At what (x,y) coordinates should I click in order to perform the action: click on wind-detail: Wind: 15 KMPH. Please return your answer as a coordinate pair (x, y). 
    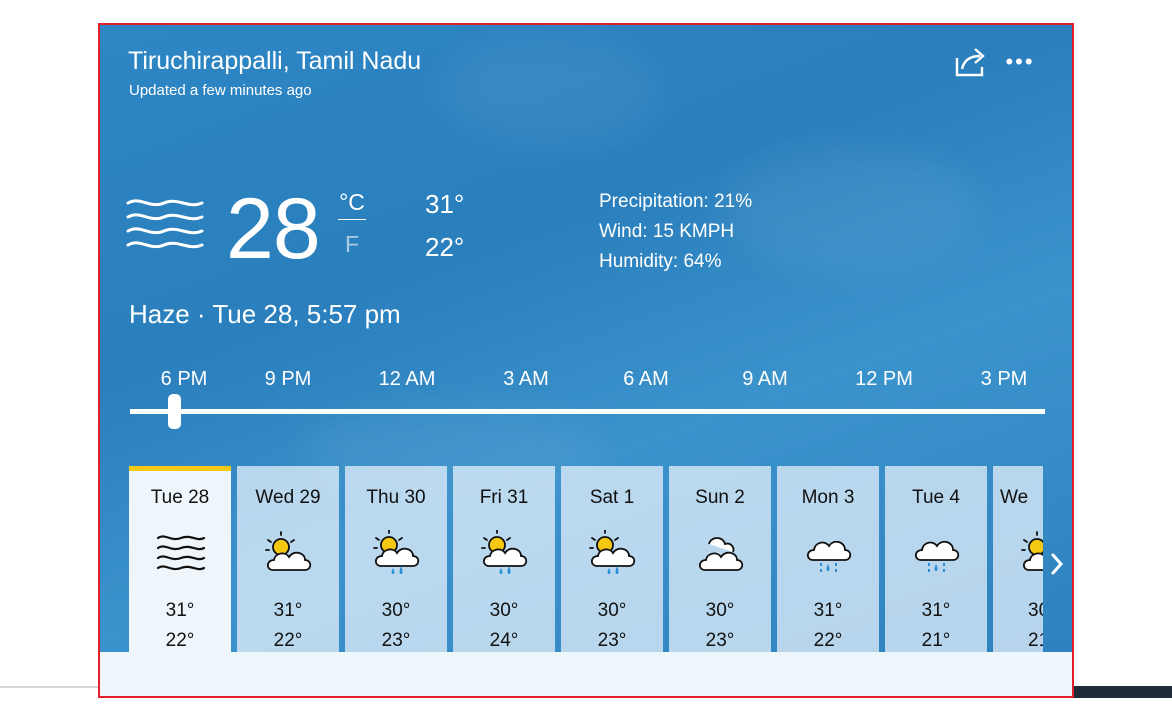
    Looking at the image, I should click on (667, 231).